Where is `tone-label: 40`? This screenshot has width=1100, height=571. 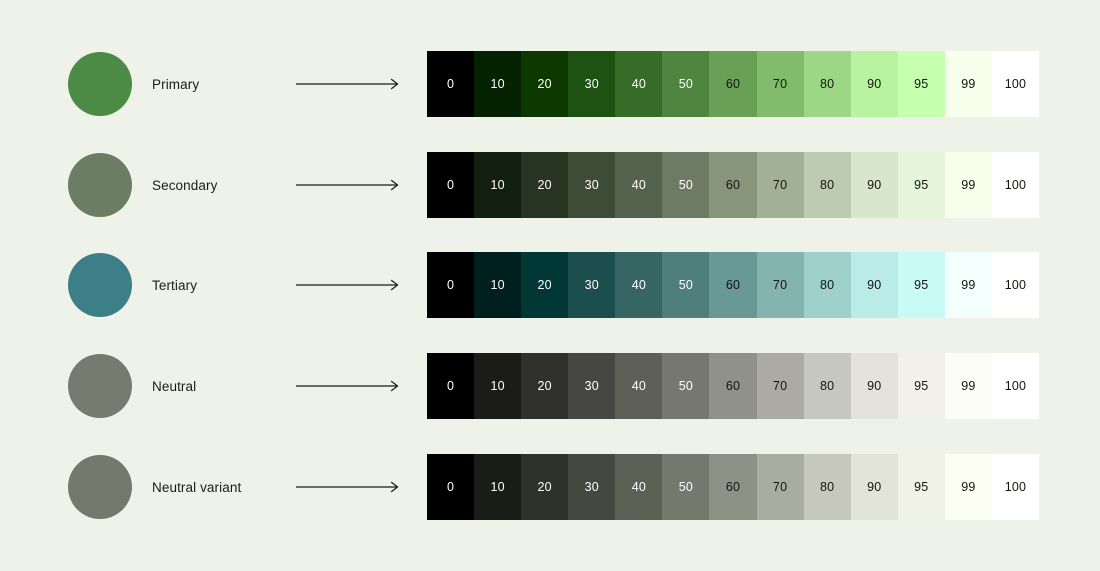 tone-label: 40 is located at coordinates (638, 184).